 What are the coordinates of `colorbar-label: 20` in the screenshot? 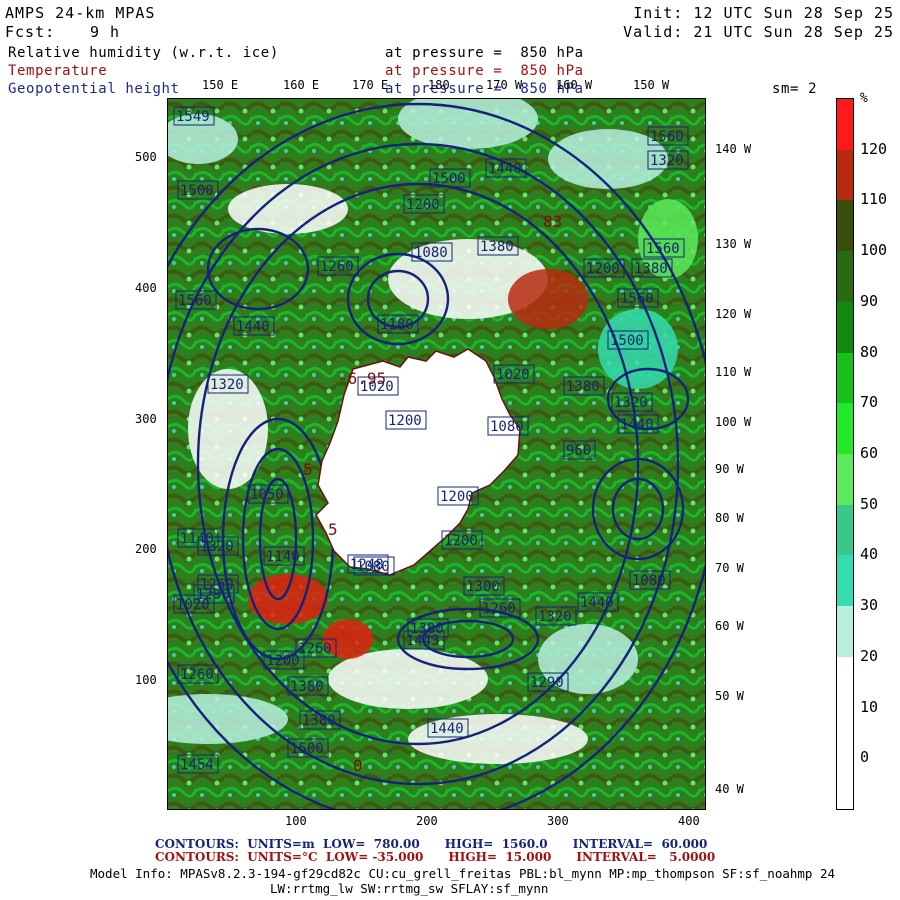 It's located at (869, 655).